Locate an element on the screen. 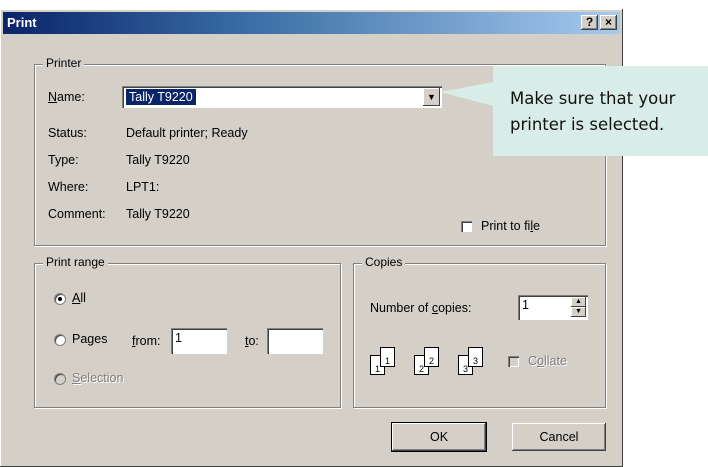  from-input: 1 is located at coordinates (199, 341).